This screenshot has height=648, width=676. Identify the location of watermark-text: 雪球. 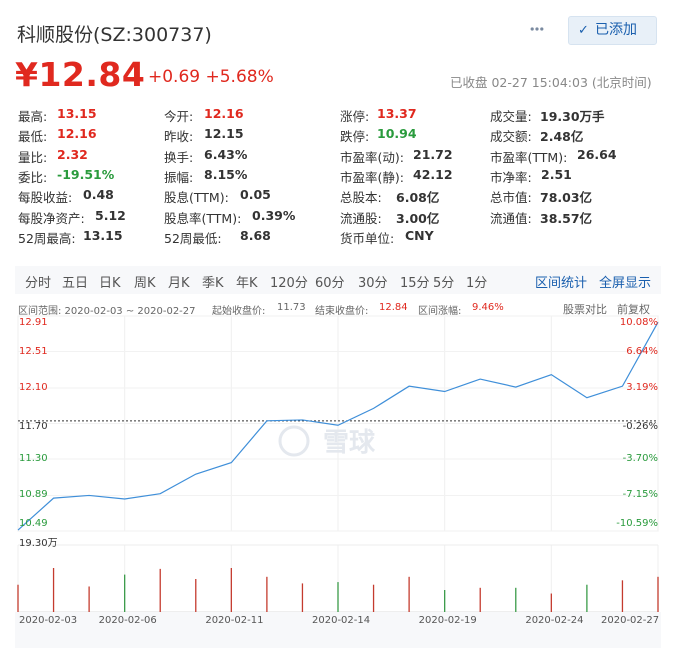
(349, 443).